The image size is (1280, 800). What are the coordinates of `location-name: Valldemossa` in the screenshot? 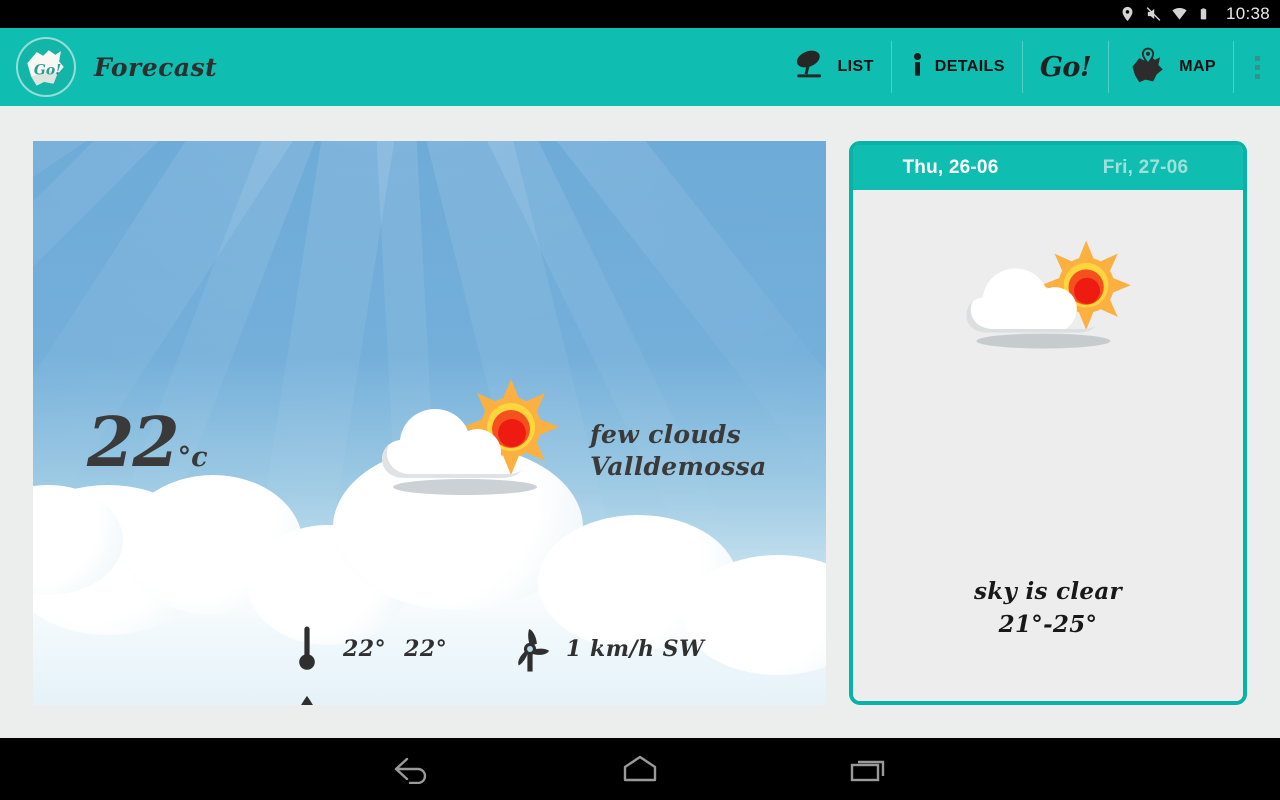 It's located at (678, 466).